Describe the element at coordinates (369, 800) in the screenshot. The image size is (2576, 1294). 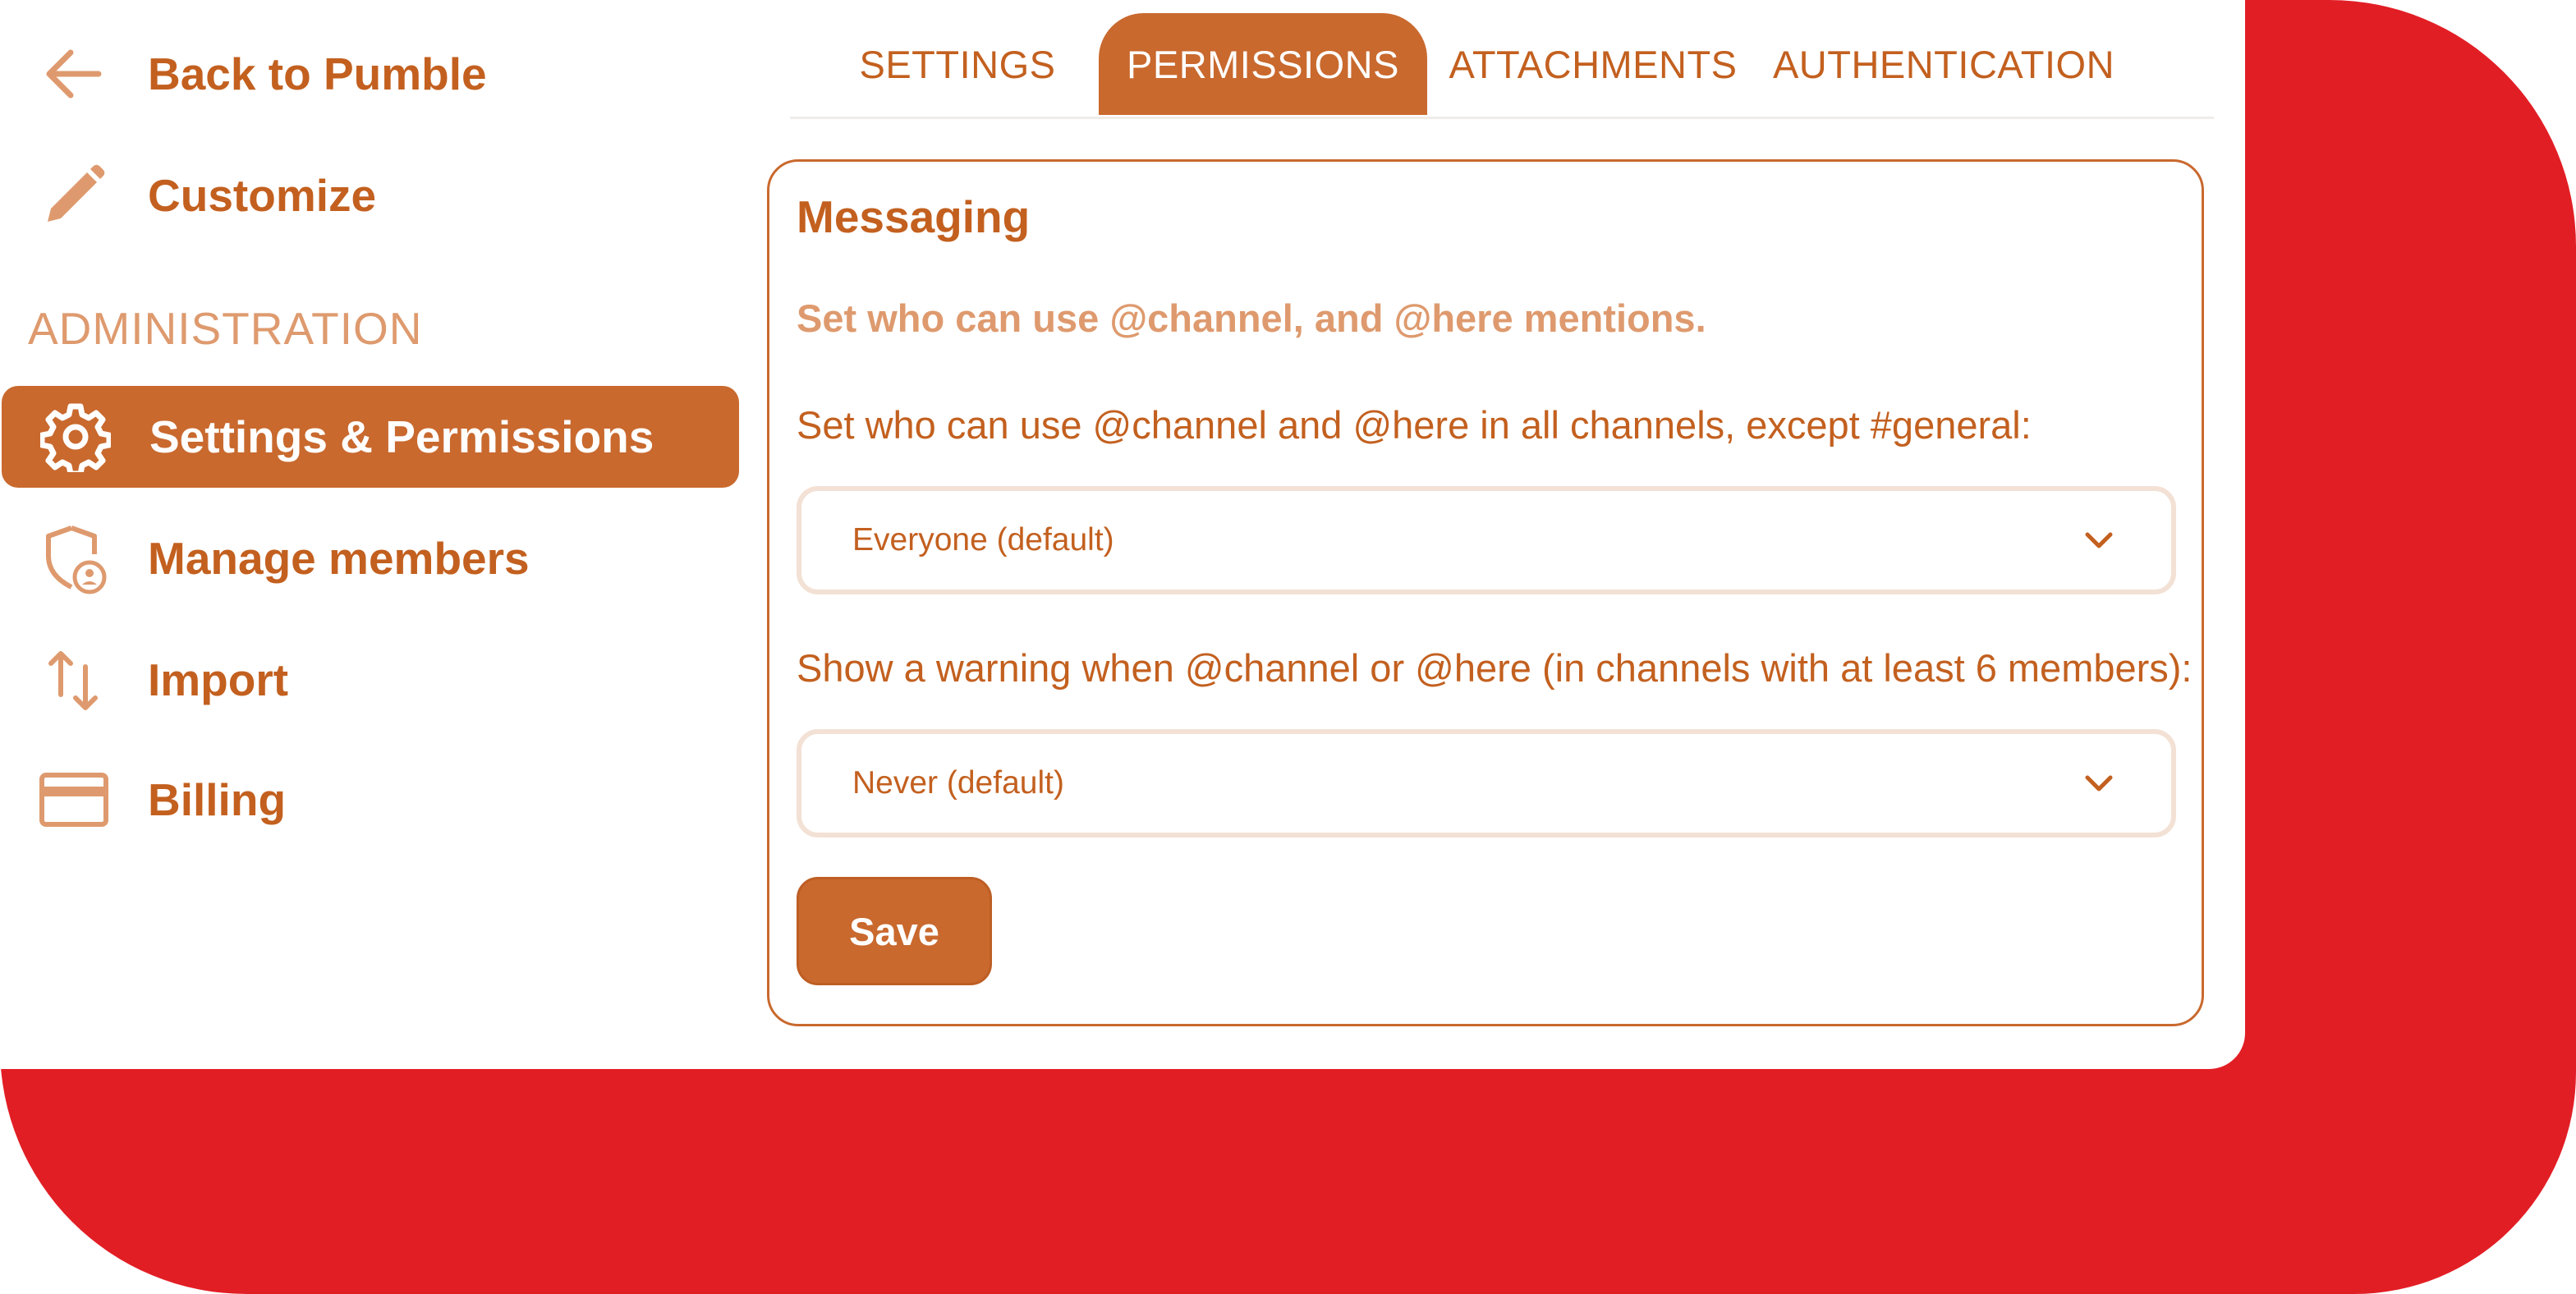
I see `sidebar-item-billing: Billing` at that location.